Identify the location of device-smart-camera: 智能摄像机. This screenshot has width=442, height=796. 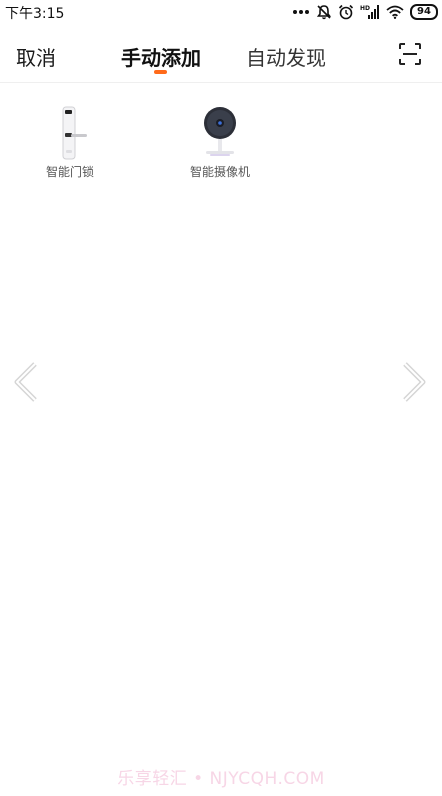
(220, 142).